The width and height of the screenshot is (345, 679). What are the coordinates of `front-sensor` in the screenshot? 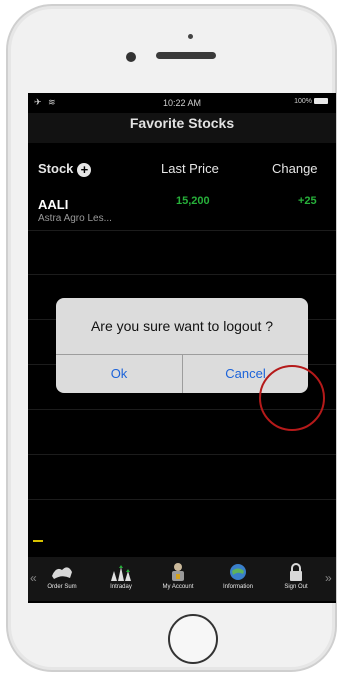 It's located at (190, 36).